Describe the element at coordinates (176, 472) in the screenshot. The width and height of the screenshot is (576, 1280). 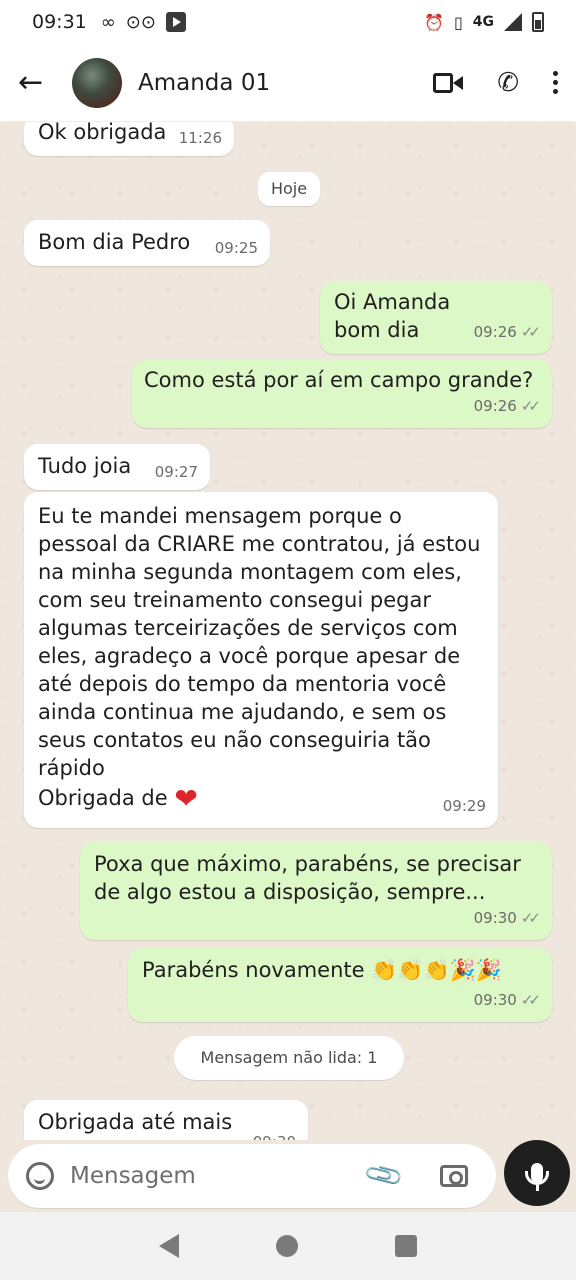
I see `message-time: 09:27` at that location.